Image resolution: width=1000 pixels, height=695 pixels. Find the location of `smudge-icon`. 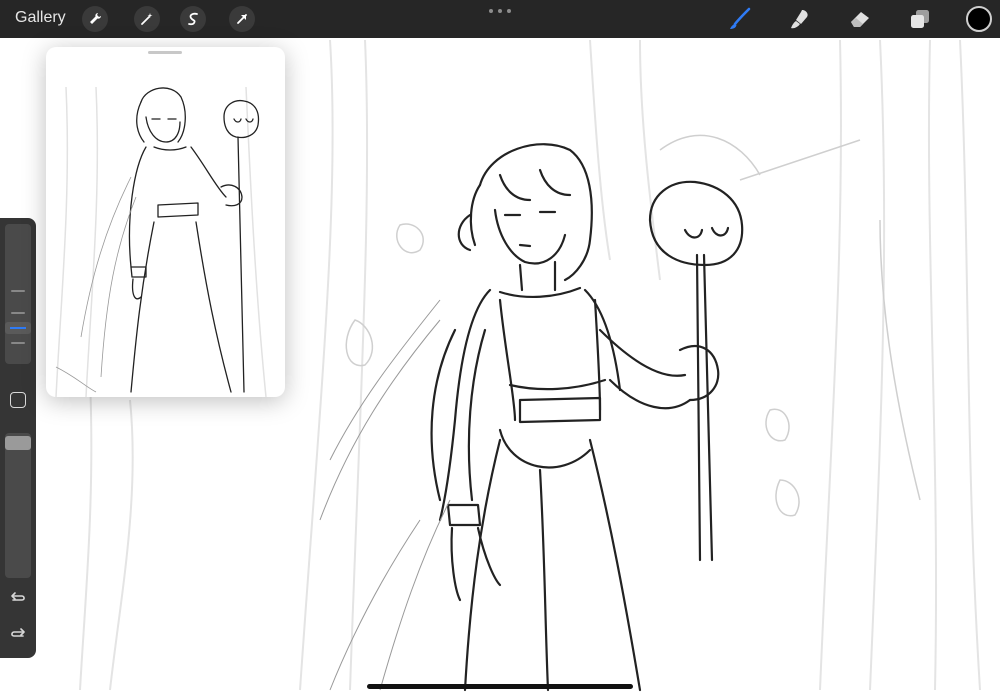

smudge-icon is located at coordinates (799, 19).